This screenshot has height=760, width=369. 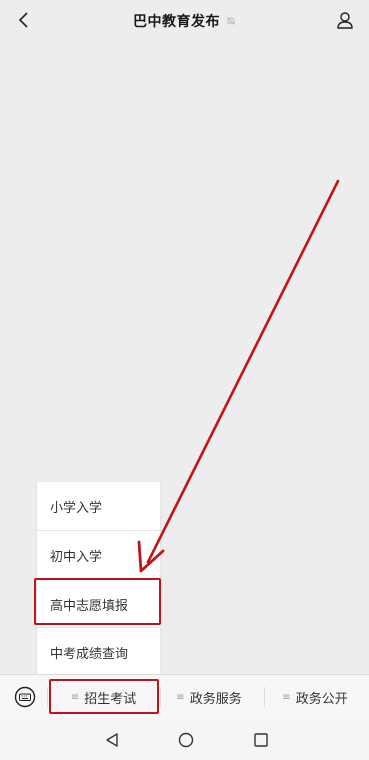 I want to click on chevron-left-icon, so click(x=23, y=20).